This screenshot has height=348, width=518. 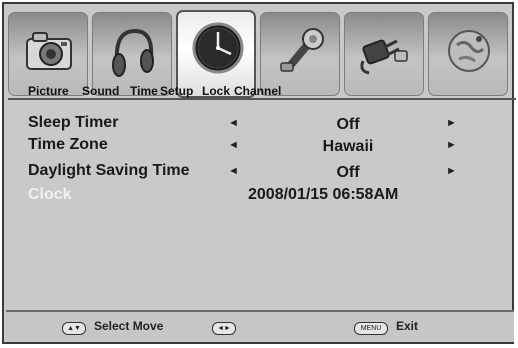 I want to click on up-down-buttons-icon: ▲▼, so click(x=74, y=328).